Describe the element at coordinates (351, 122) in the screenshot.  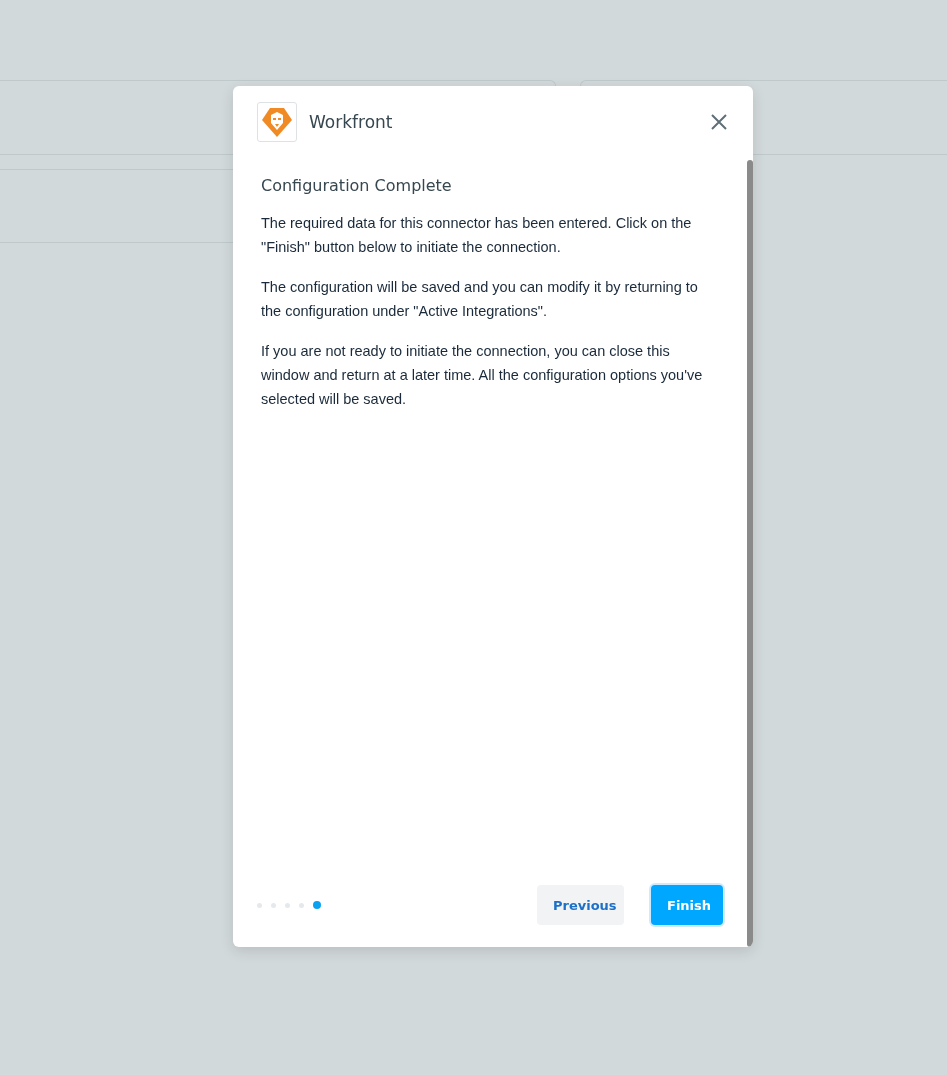
I see `dialog-title: Workfront` at that location.